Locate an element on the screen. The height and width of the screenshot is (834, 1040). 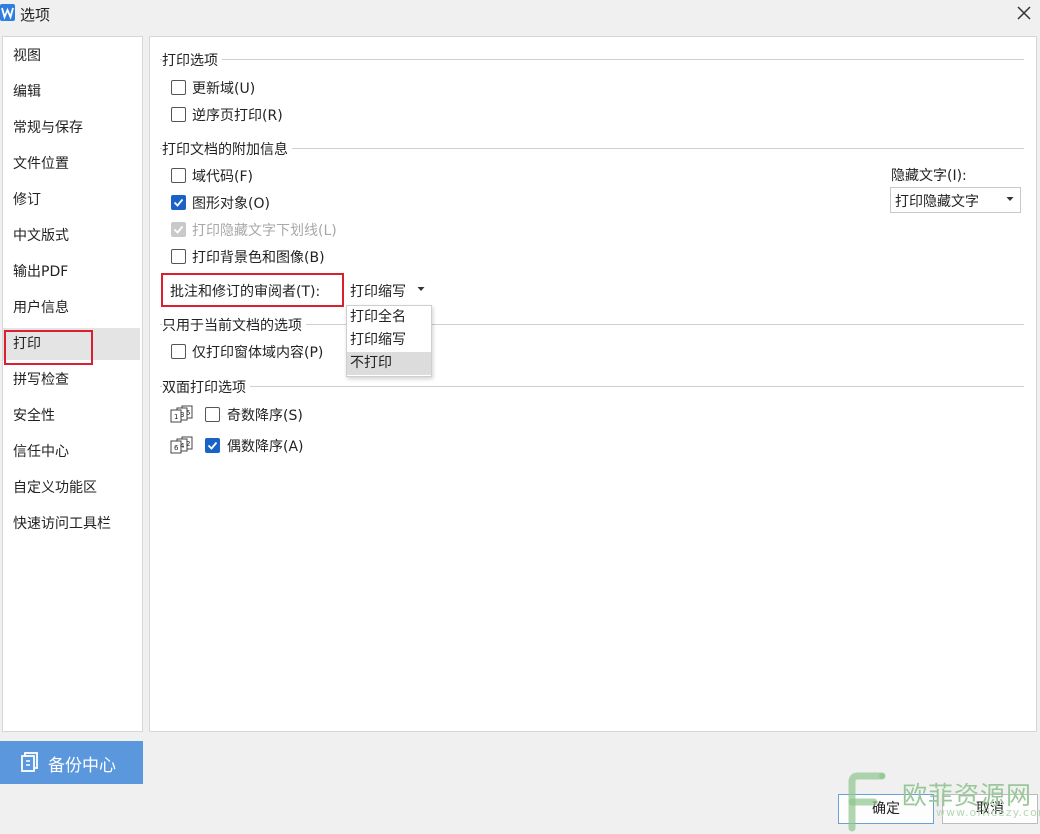
sidebar-item-customize-ribbon: 自定义功能区 is located at coordinates (71, 488).